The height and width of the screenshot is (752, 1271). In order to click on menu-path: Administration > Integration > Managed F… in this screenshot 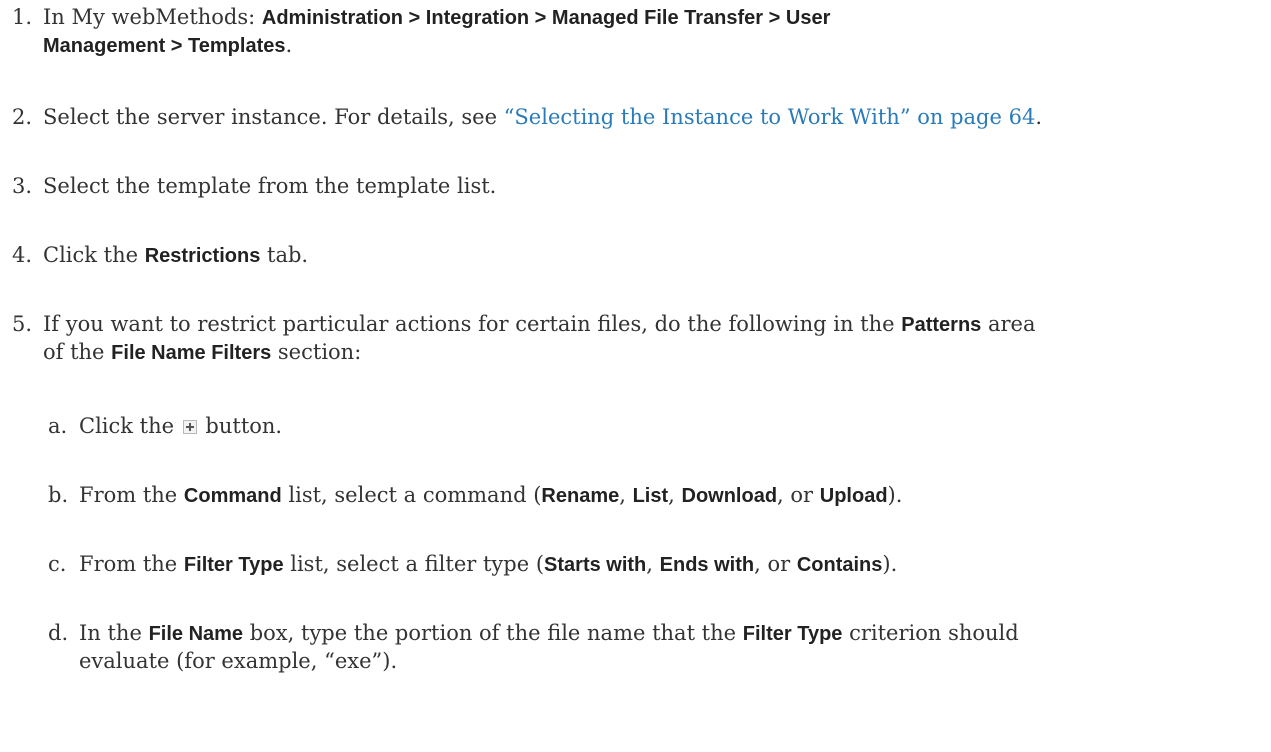, I will do `click(546, 18)`.